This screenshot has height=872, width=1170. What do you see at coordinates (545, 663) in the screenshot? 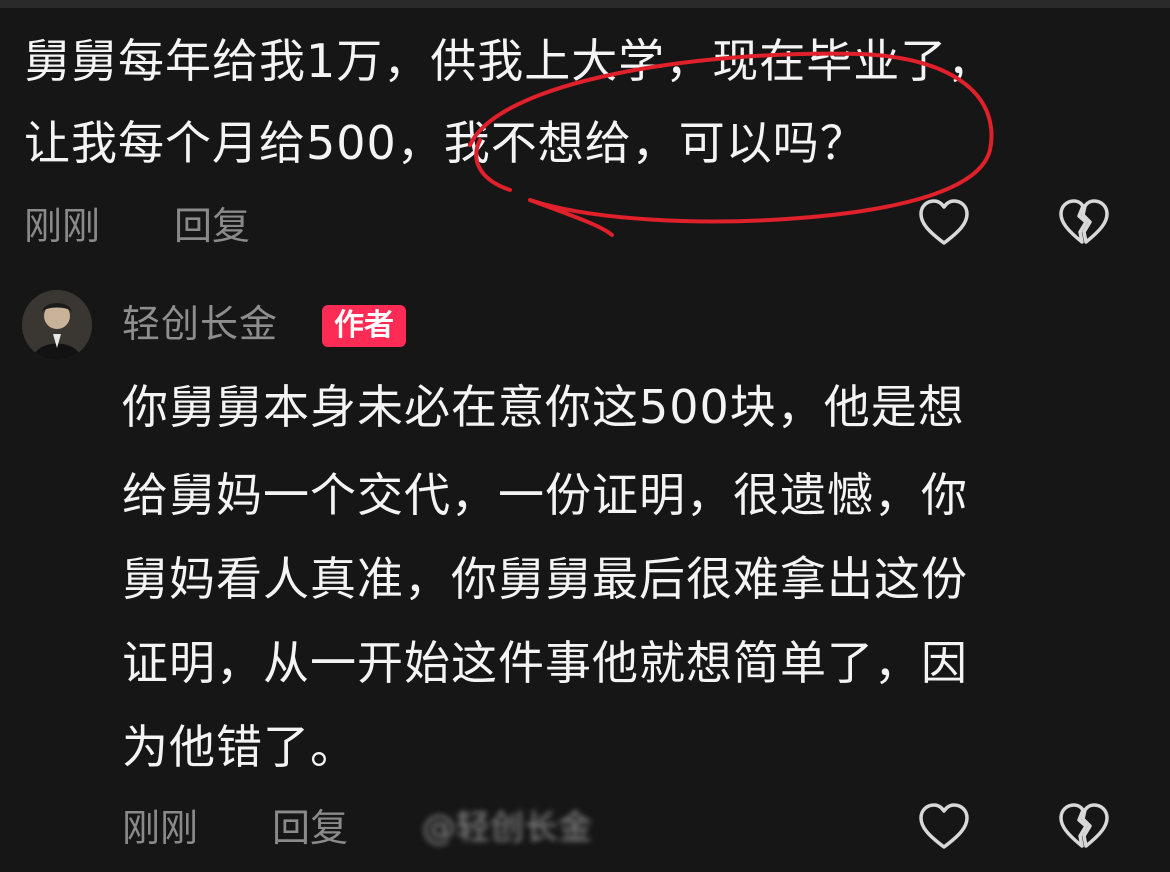
I see `reply-text-line: 证明，从一开始这件事他就想简单了，因` at bounding box center [545, 663].